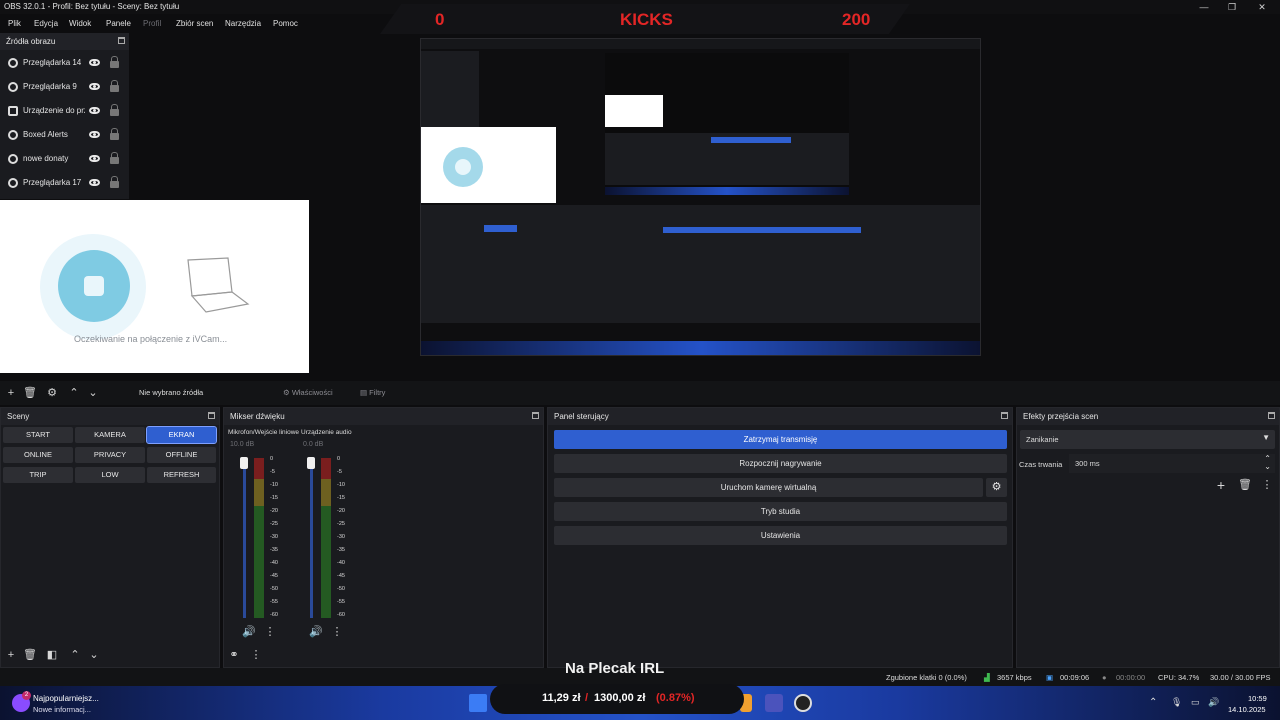 This screenshot has height=720, width=1280. What do you see at coordinates (1213, 702) in the screenshot?
I see `volume-icon: 🔊` at bounding box center [1213, 702].